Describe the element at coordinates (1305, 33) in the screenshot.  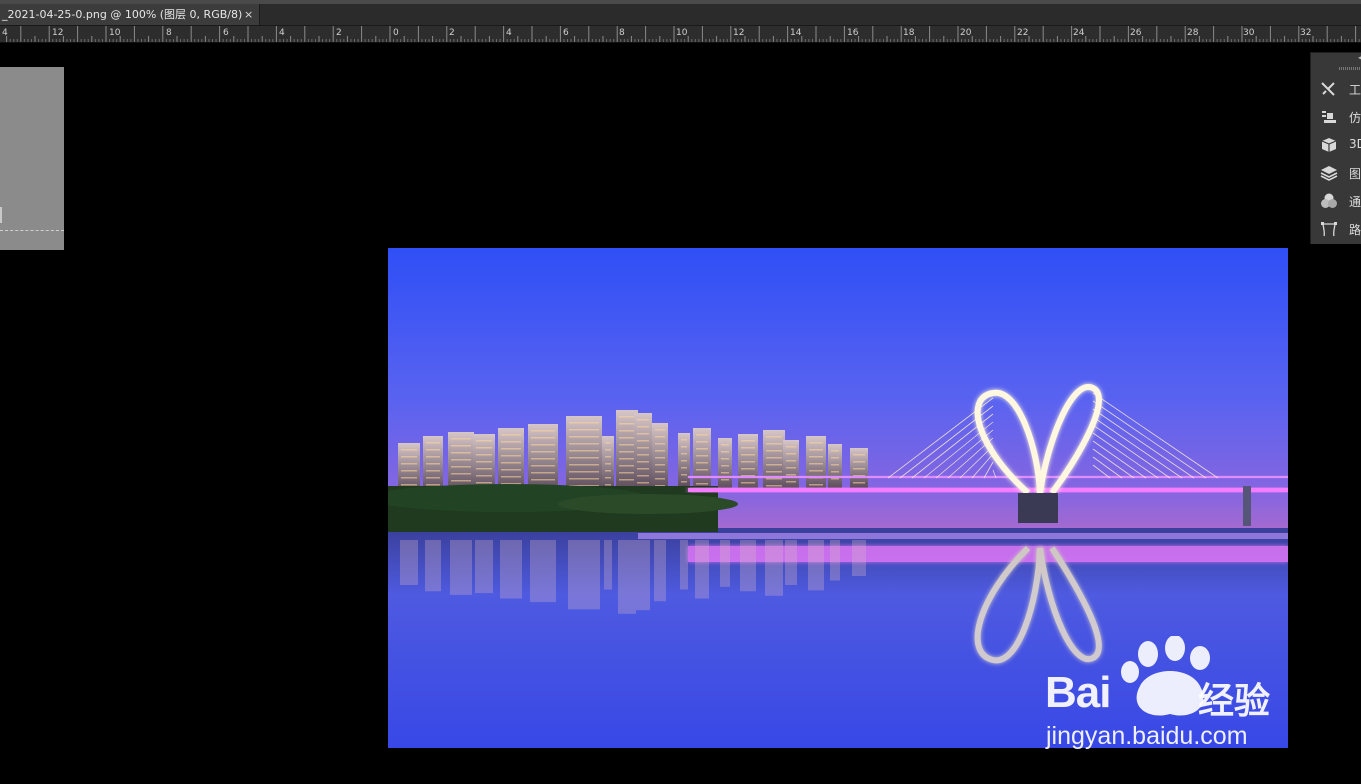
I see `ruler-label: 32` at that location.